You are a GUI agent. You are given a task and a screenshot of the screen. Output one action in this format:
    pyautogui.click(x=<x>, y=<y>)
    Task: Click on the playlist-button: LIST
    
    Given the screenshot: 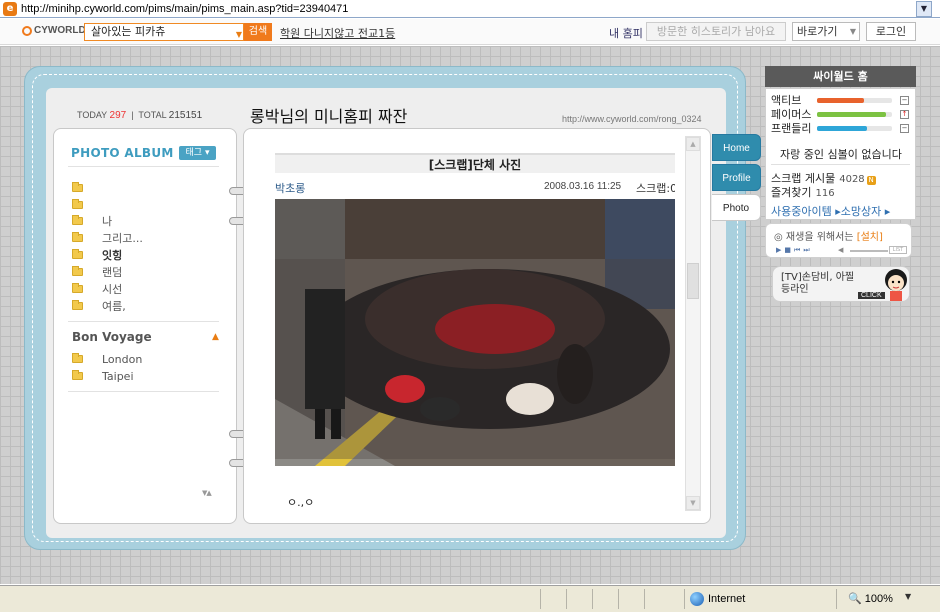 What is the action you would take?
    pyautogui.click(x=898, y=250)
    